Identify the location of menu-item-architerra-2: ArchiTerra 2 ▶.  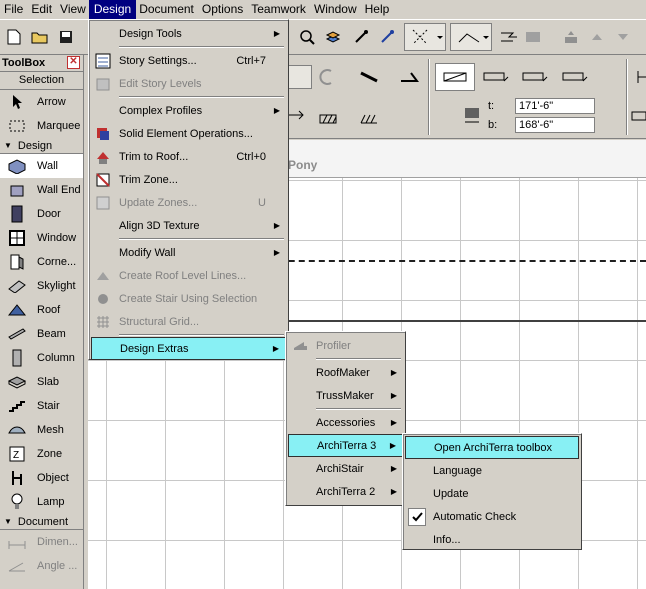
(345, 491).